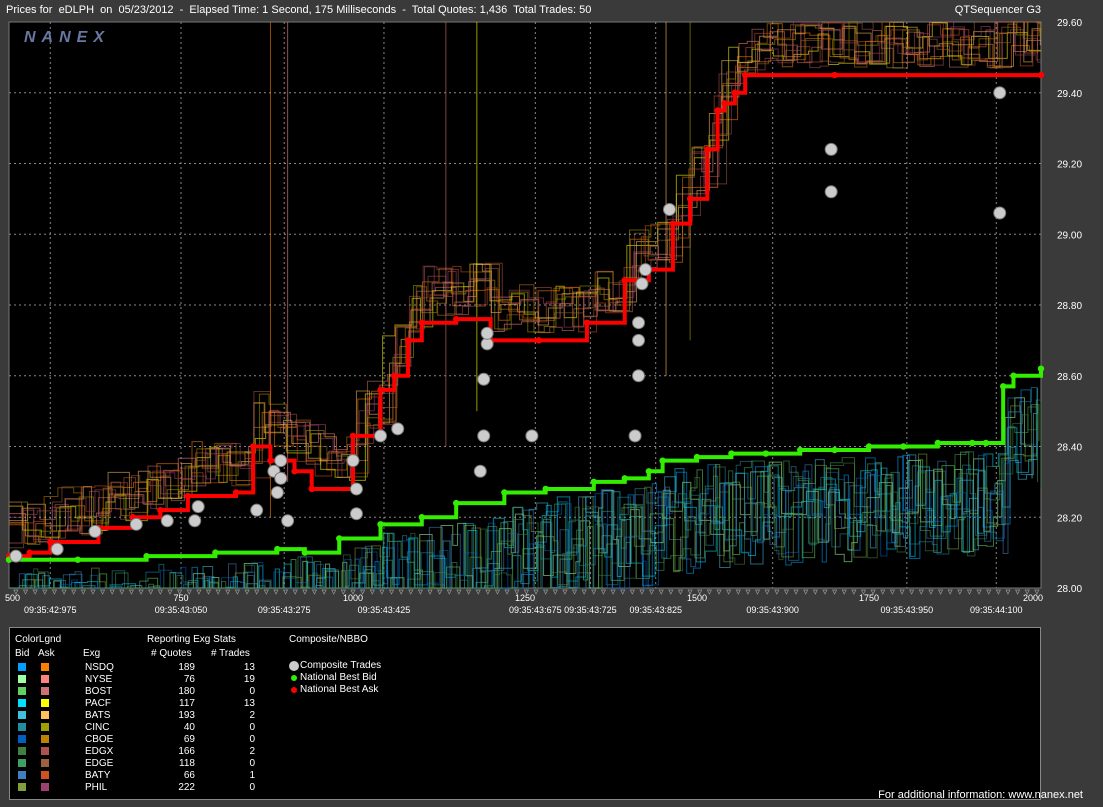 This screenshot has width=1103, height=807. What do you see at coordinates (655, 610) in the screenshot?
I see `time-tick-label: 09:35:43:825` at bounding box center [655, 610].